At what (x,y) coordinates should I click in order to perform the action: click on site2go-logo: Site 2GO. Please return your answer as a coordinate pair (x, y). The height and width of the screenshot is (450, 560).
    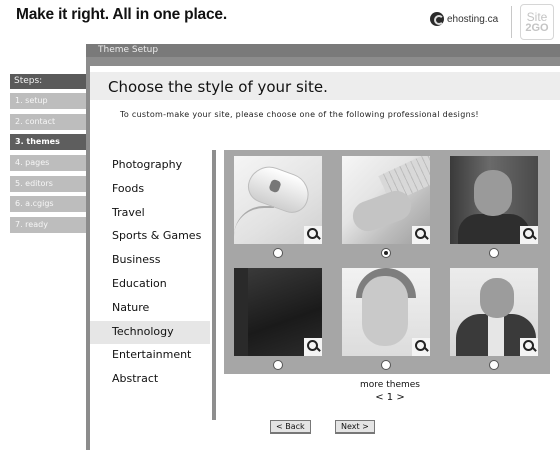
    Looking at the image, I should click on (537, 22).